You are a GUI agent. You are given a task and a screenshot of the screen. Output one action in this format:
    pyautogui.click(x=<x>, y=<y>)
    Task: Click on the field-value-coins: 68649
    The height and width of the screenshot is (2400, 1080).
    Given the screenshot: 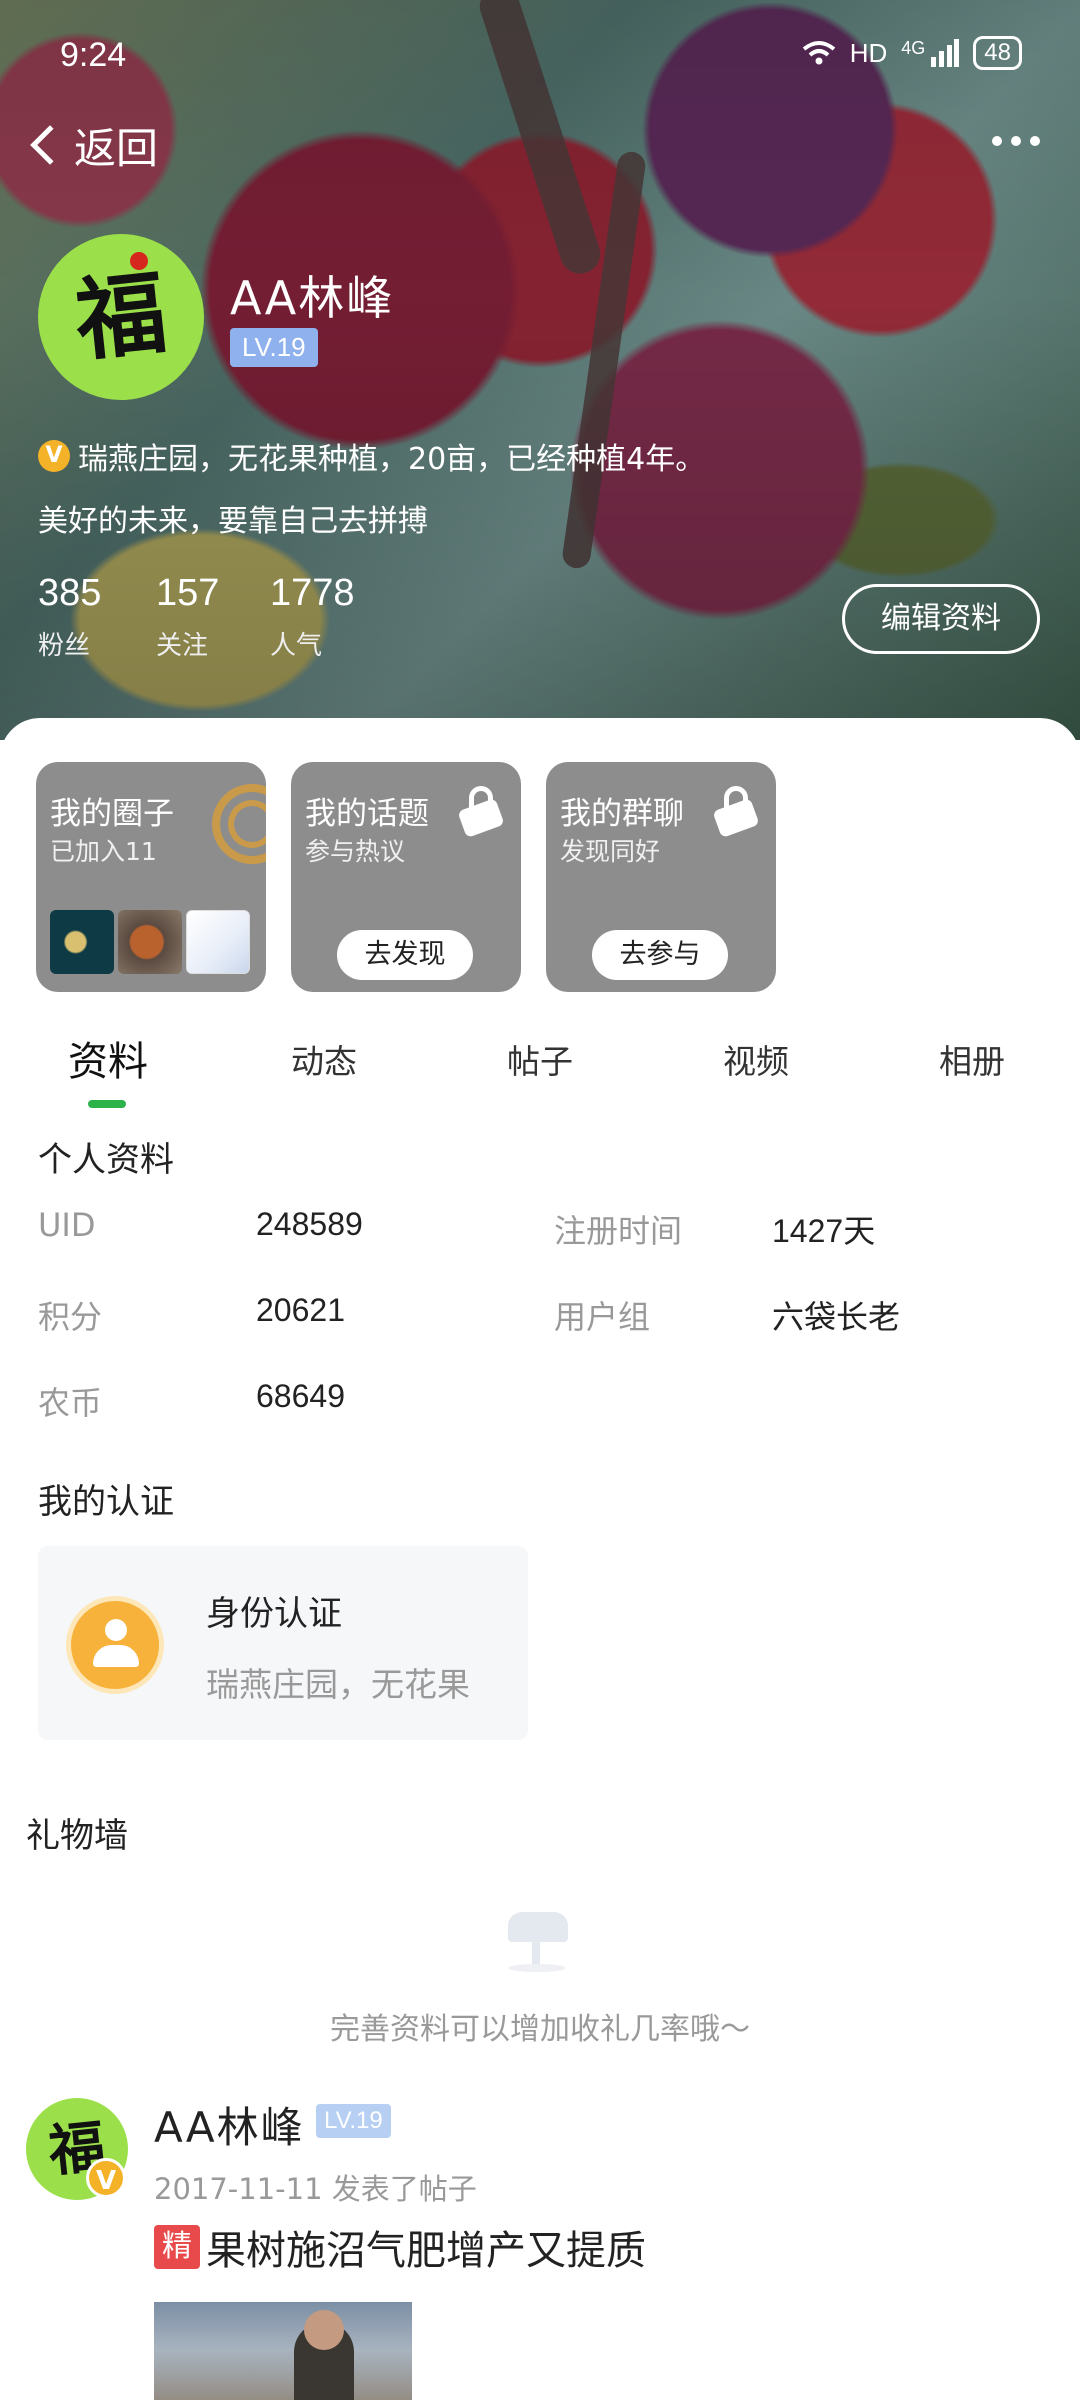 What is the action you would take?
    pyautogui.click(x=300, y=1396)
    